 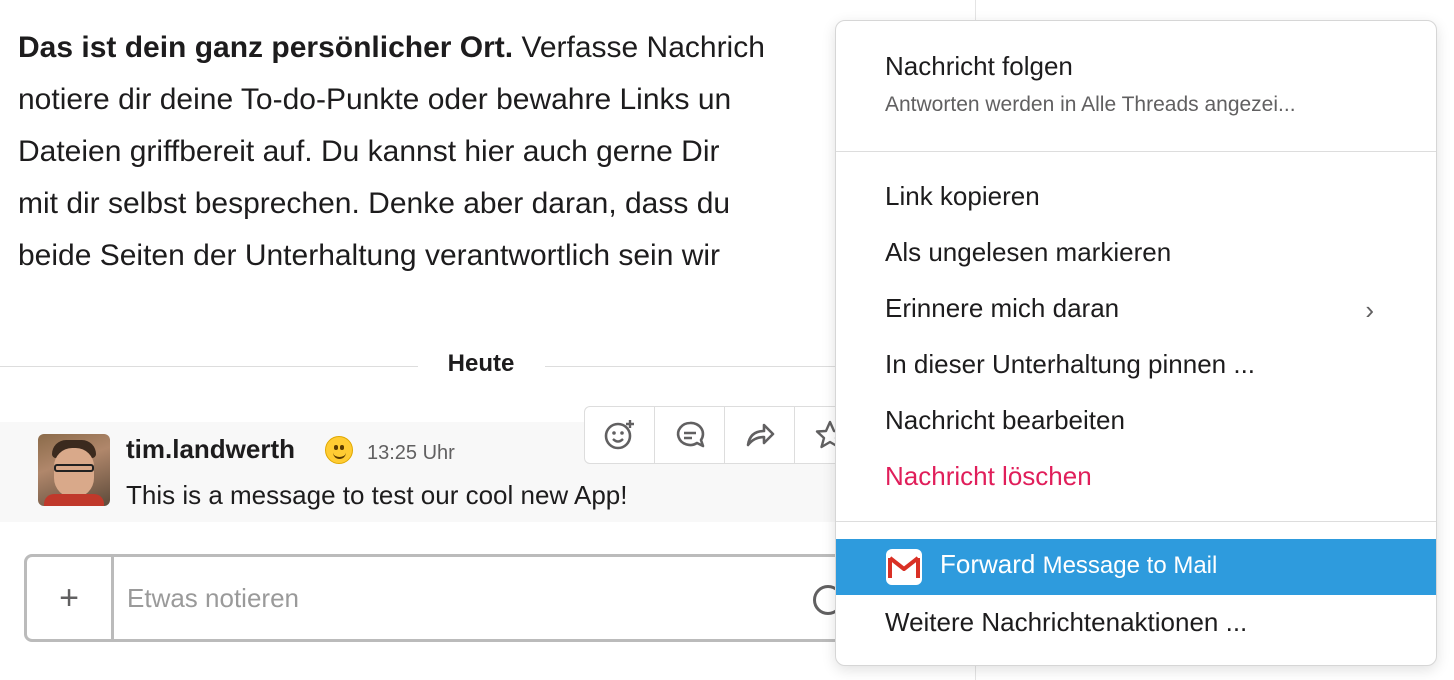 I want to click on forward-label: Forward Message to Mail, so click(x=1078, y=564).